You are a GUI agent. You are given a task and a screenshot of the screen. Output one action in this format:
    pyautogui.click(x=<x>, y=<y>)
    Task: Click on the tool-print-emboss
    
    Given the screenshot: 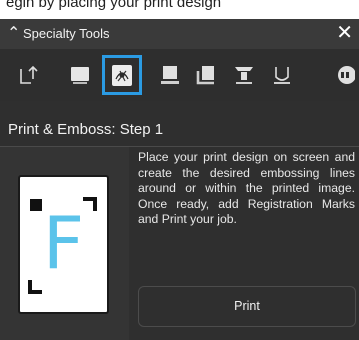 What is the action you would take?
    pyautogui.click(x=122, y=75)
    